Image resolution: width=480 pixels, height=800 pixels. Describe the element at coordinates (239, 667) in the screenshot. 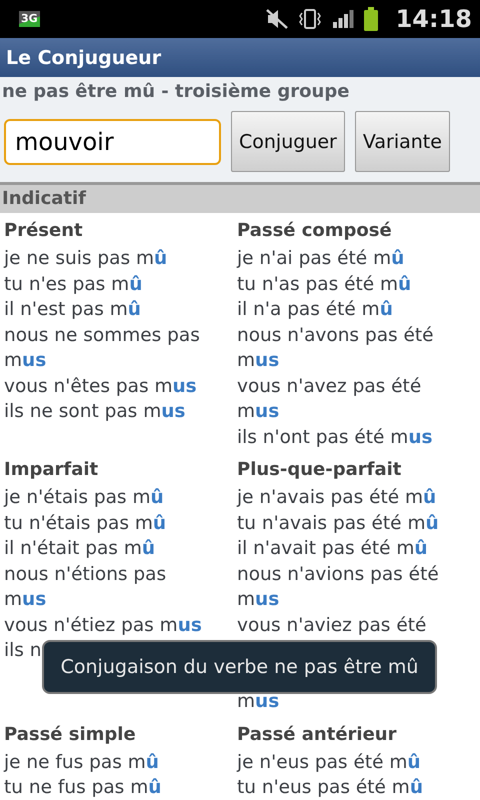

I see `toast-message: Conjugaison du verbe ne pas être mû` at that location.